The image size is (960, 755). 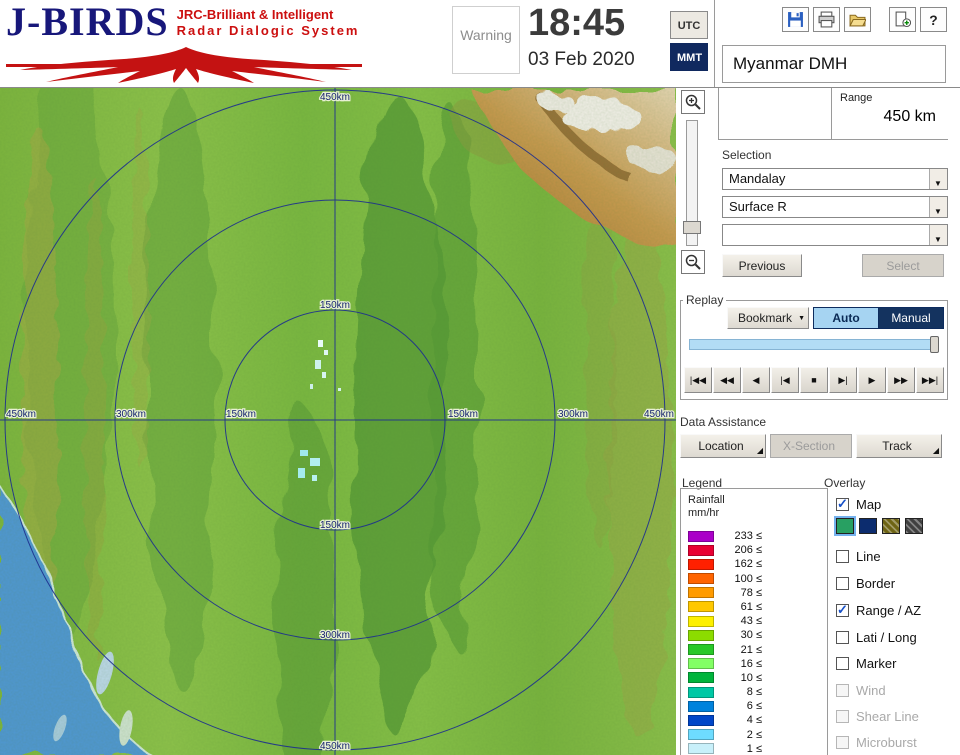 What do you see at coordinates (768, 318) in the screenshot?
I see `bookmark-button: Bookmark` at bounding box center [768, 318].